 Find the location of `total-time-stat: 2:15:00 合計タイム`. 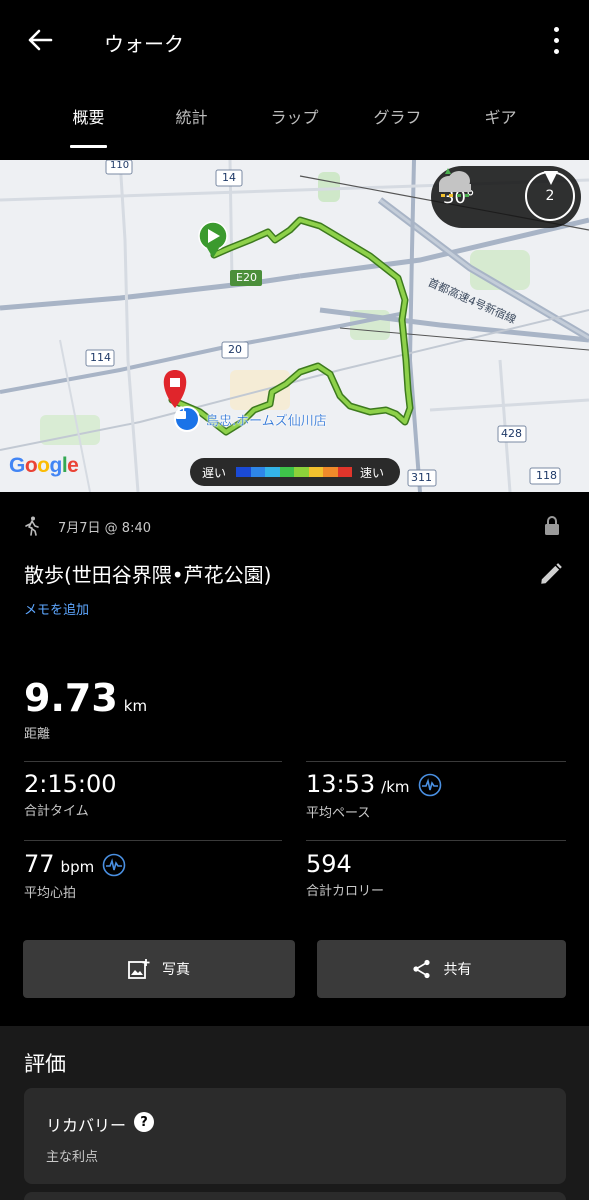

total-time-stat: 2:15:00 合計タイム is located at coordinates (70, 794).